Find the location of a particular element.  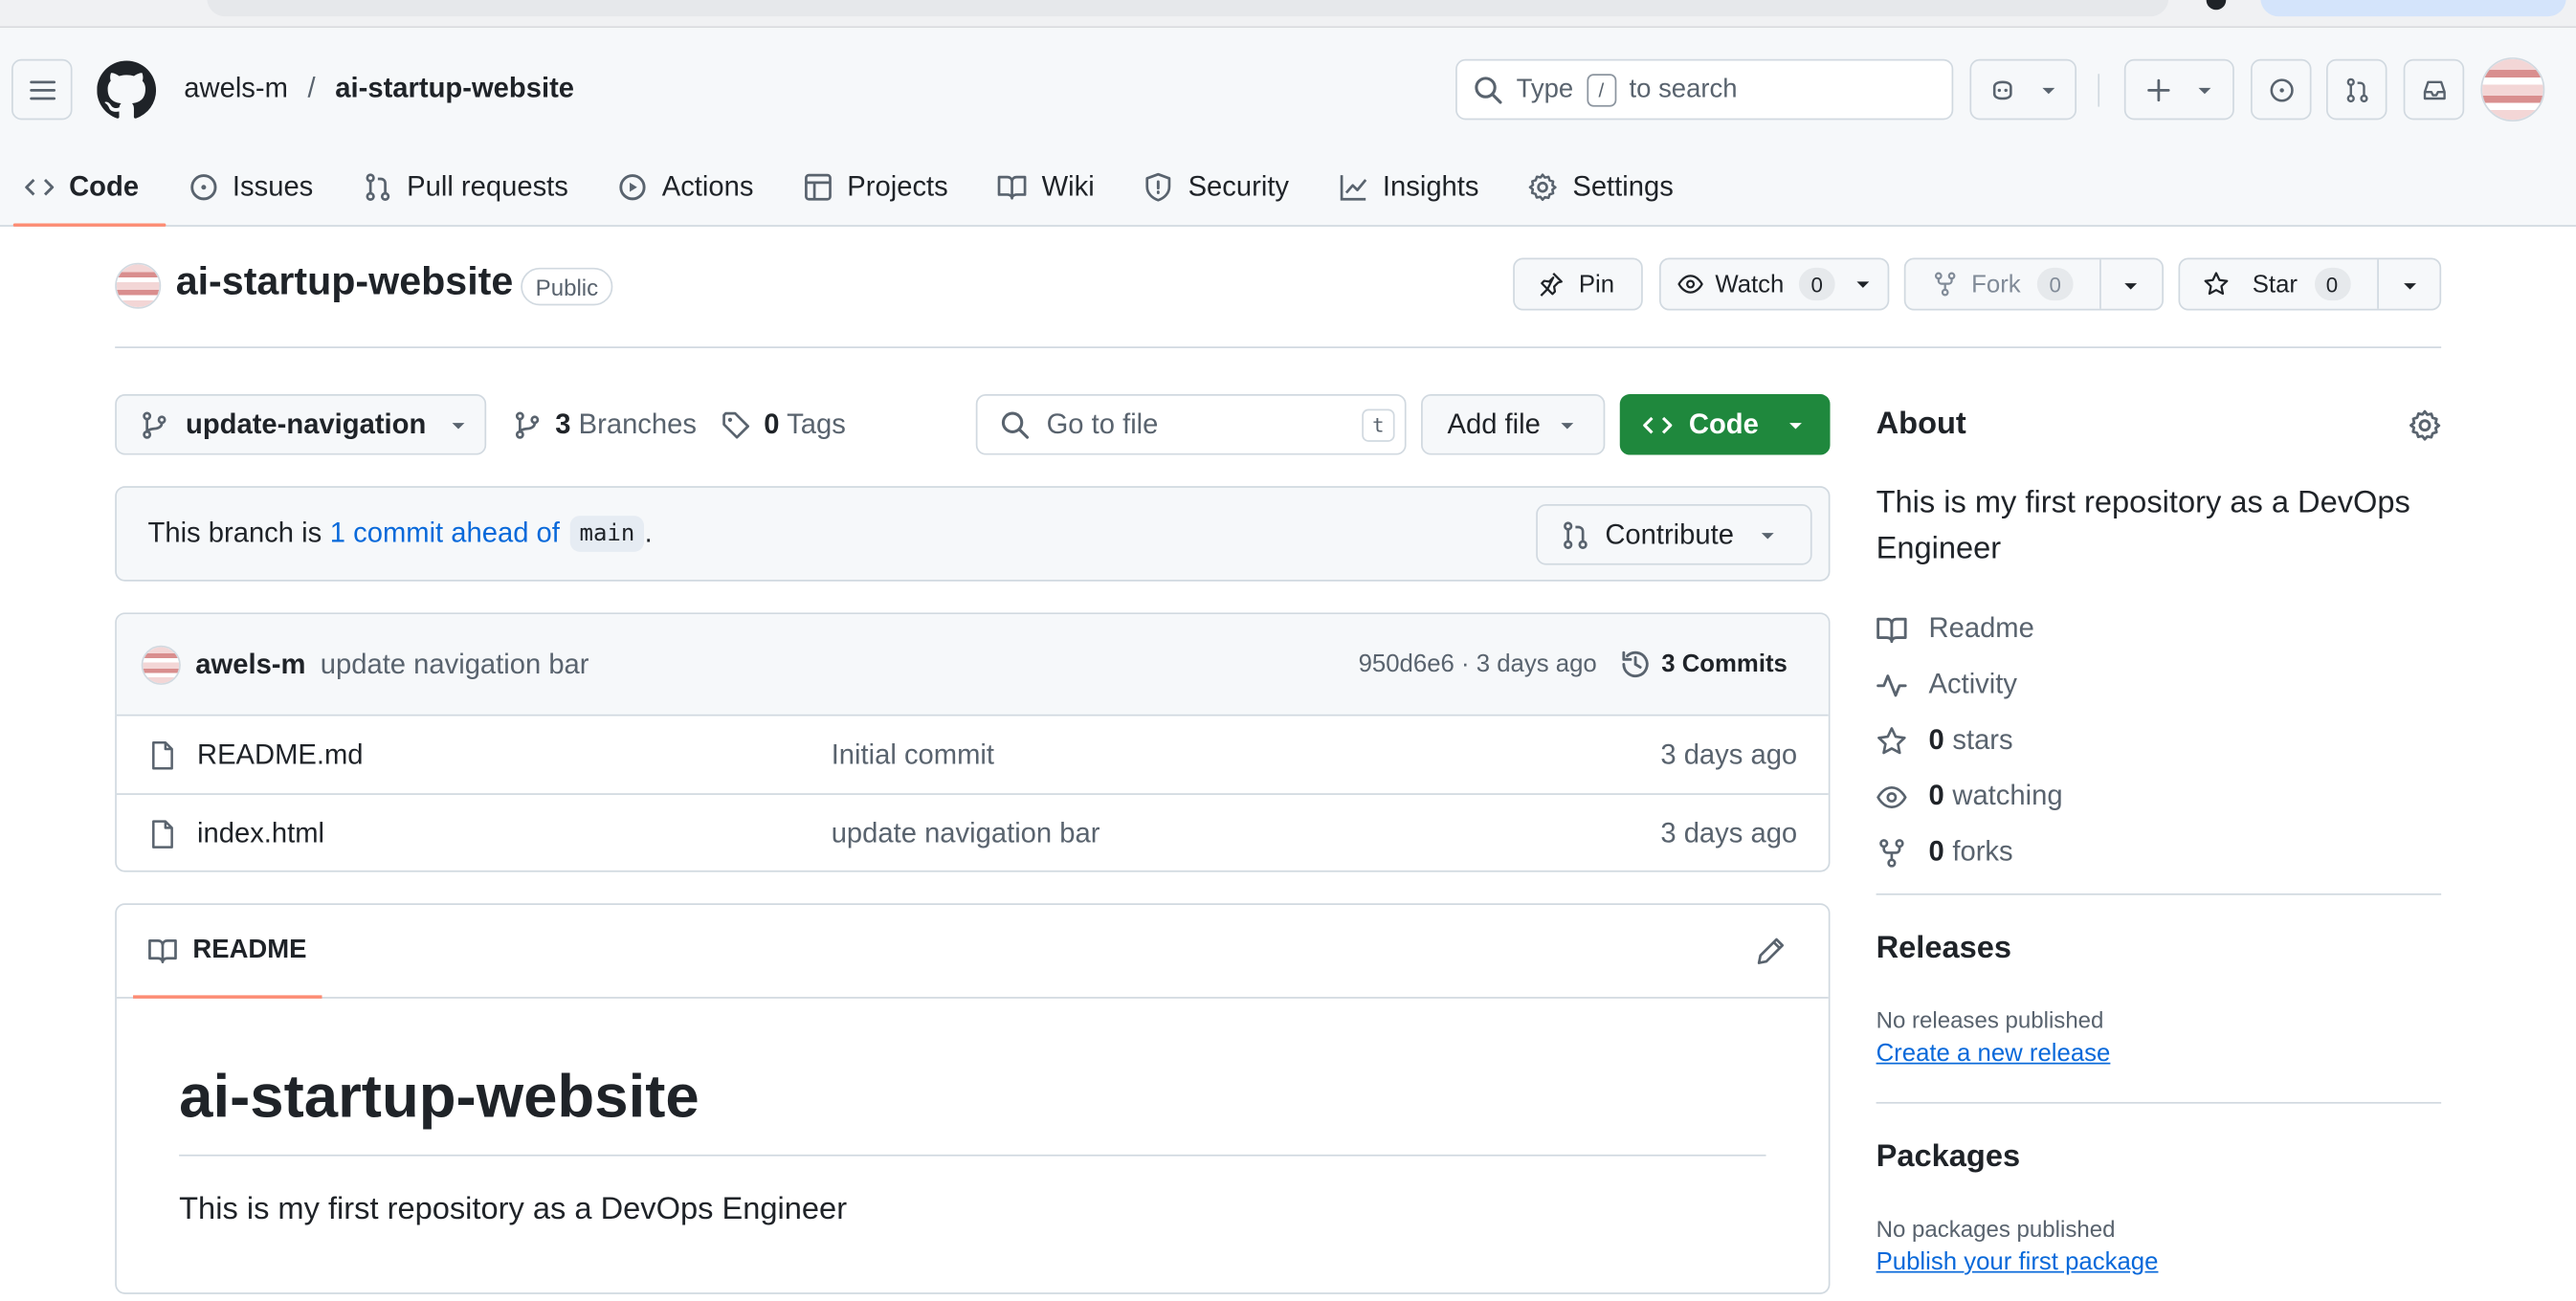

readme-tab-label: README is located at coordinates (250, 949).